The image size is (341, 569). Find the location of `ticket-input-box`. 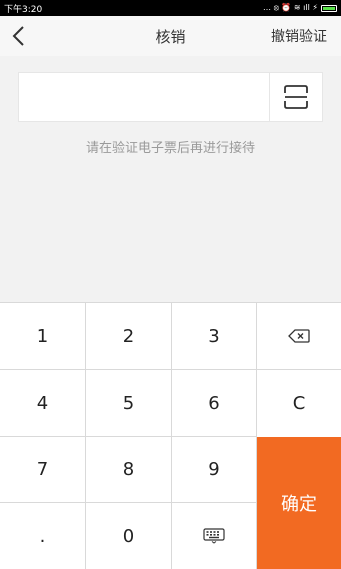

ticket-input-box is located at coordinates (170, 97).